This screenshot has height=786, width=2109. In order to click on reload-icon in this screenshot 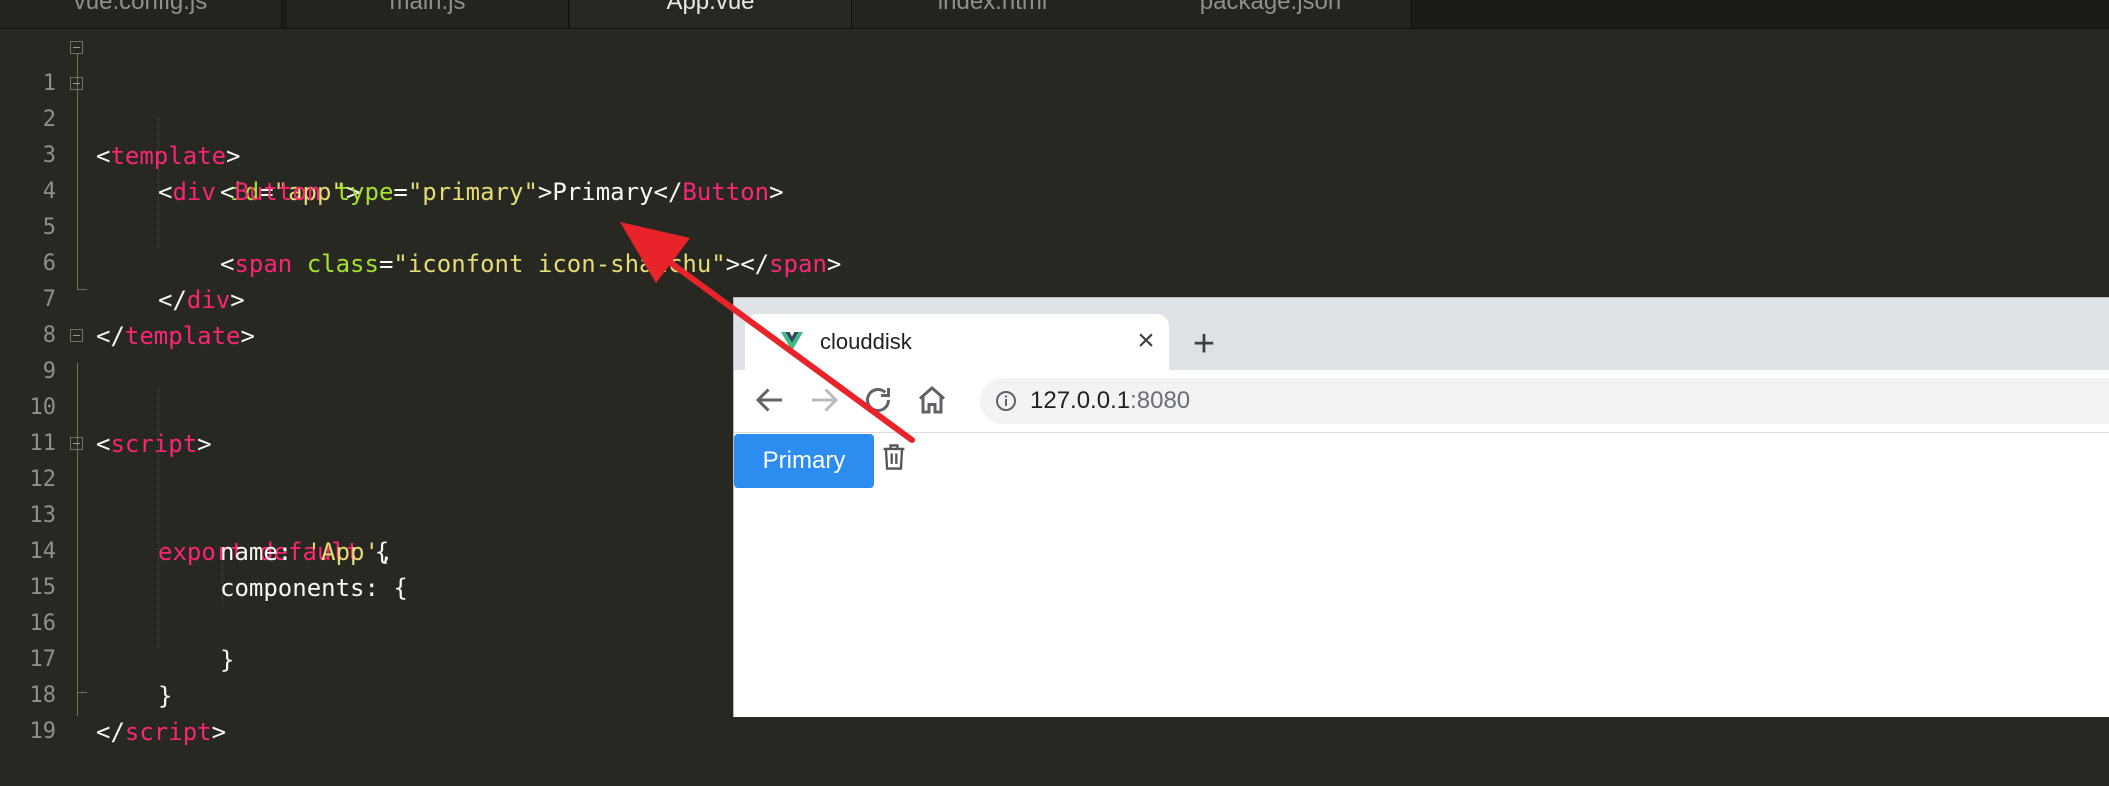, I will do `click(878, 400)`.